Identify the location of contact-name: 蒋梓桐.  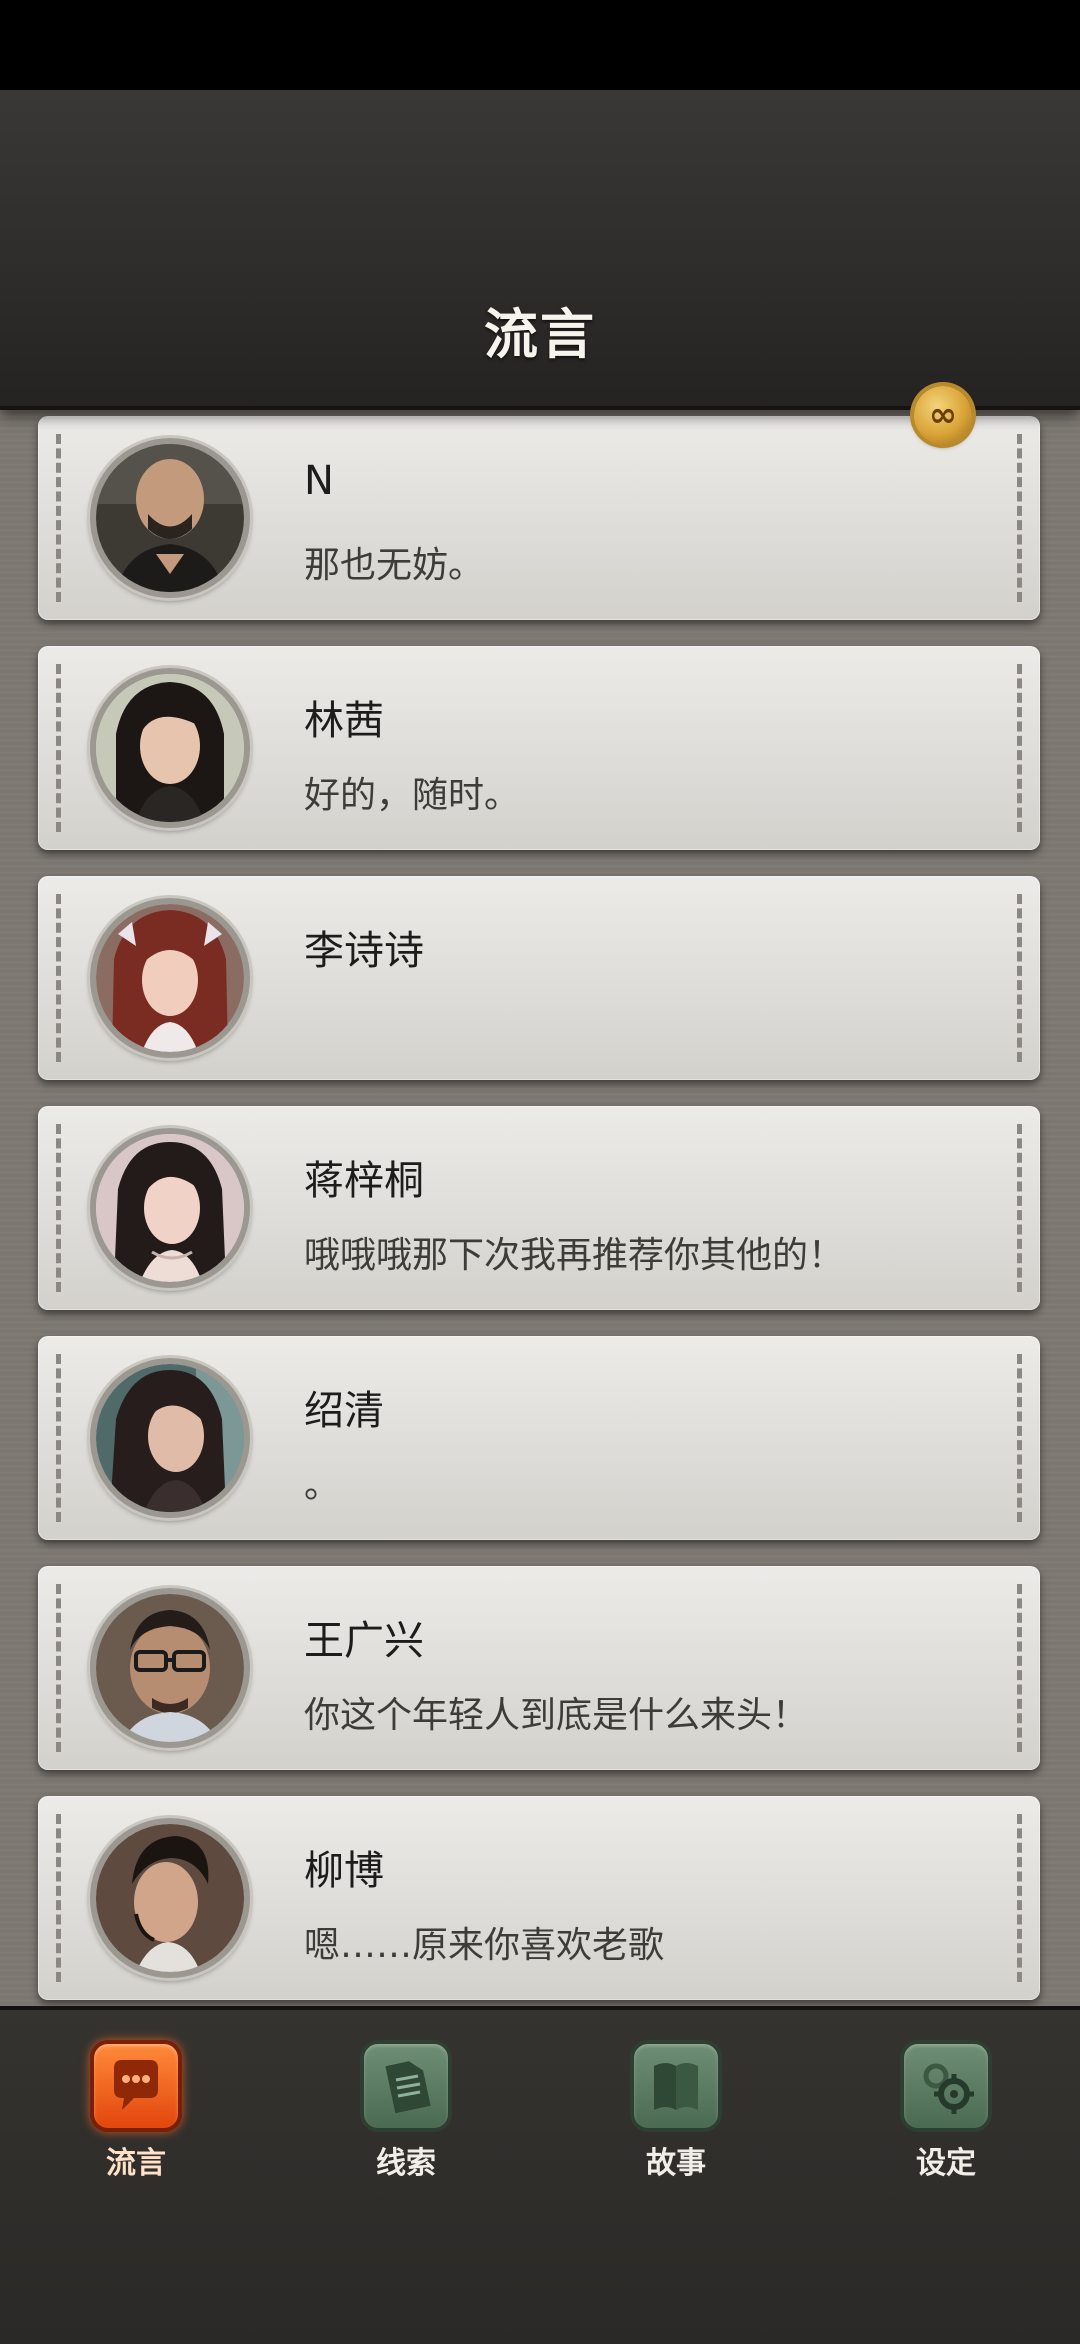
(364, 1181).